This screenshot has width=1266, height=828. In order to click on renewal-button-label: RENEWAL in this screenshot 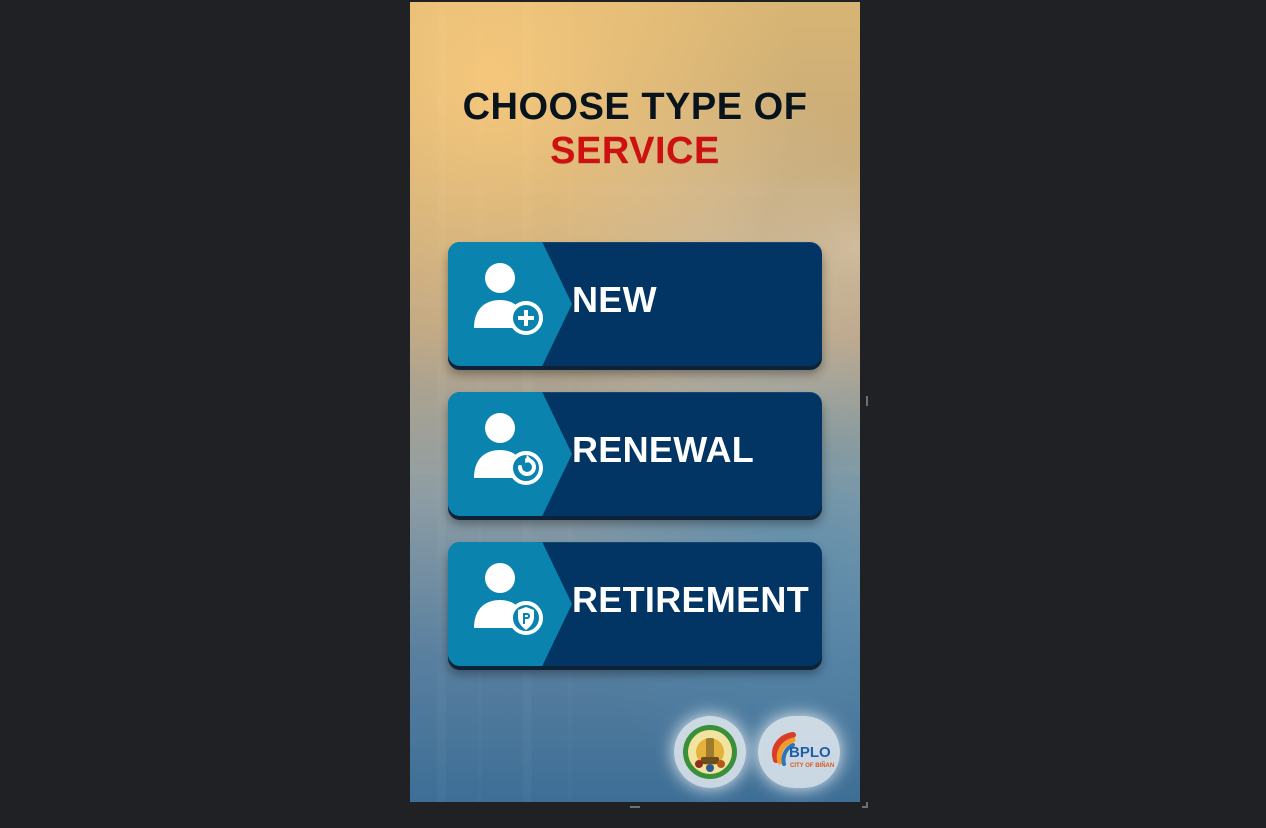, I will do `click(663, 449)`.